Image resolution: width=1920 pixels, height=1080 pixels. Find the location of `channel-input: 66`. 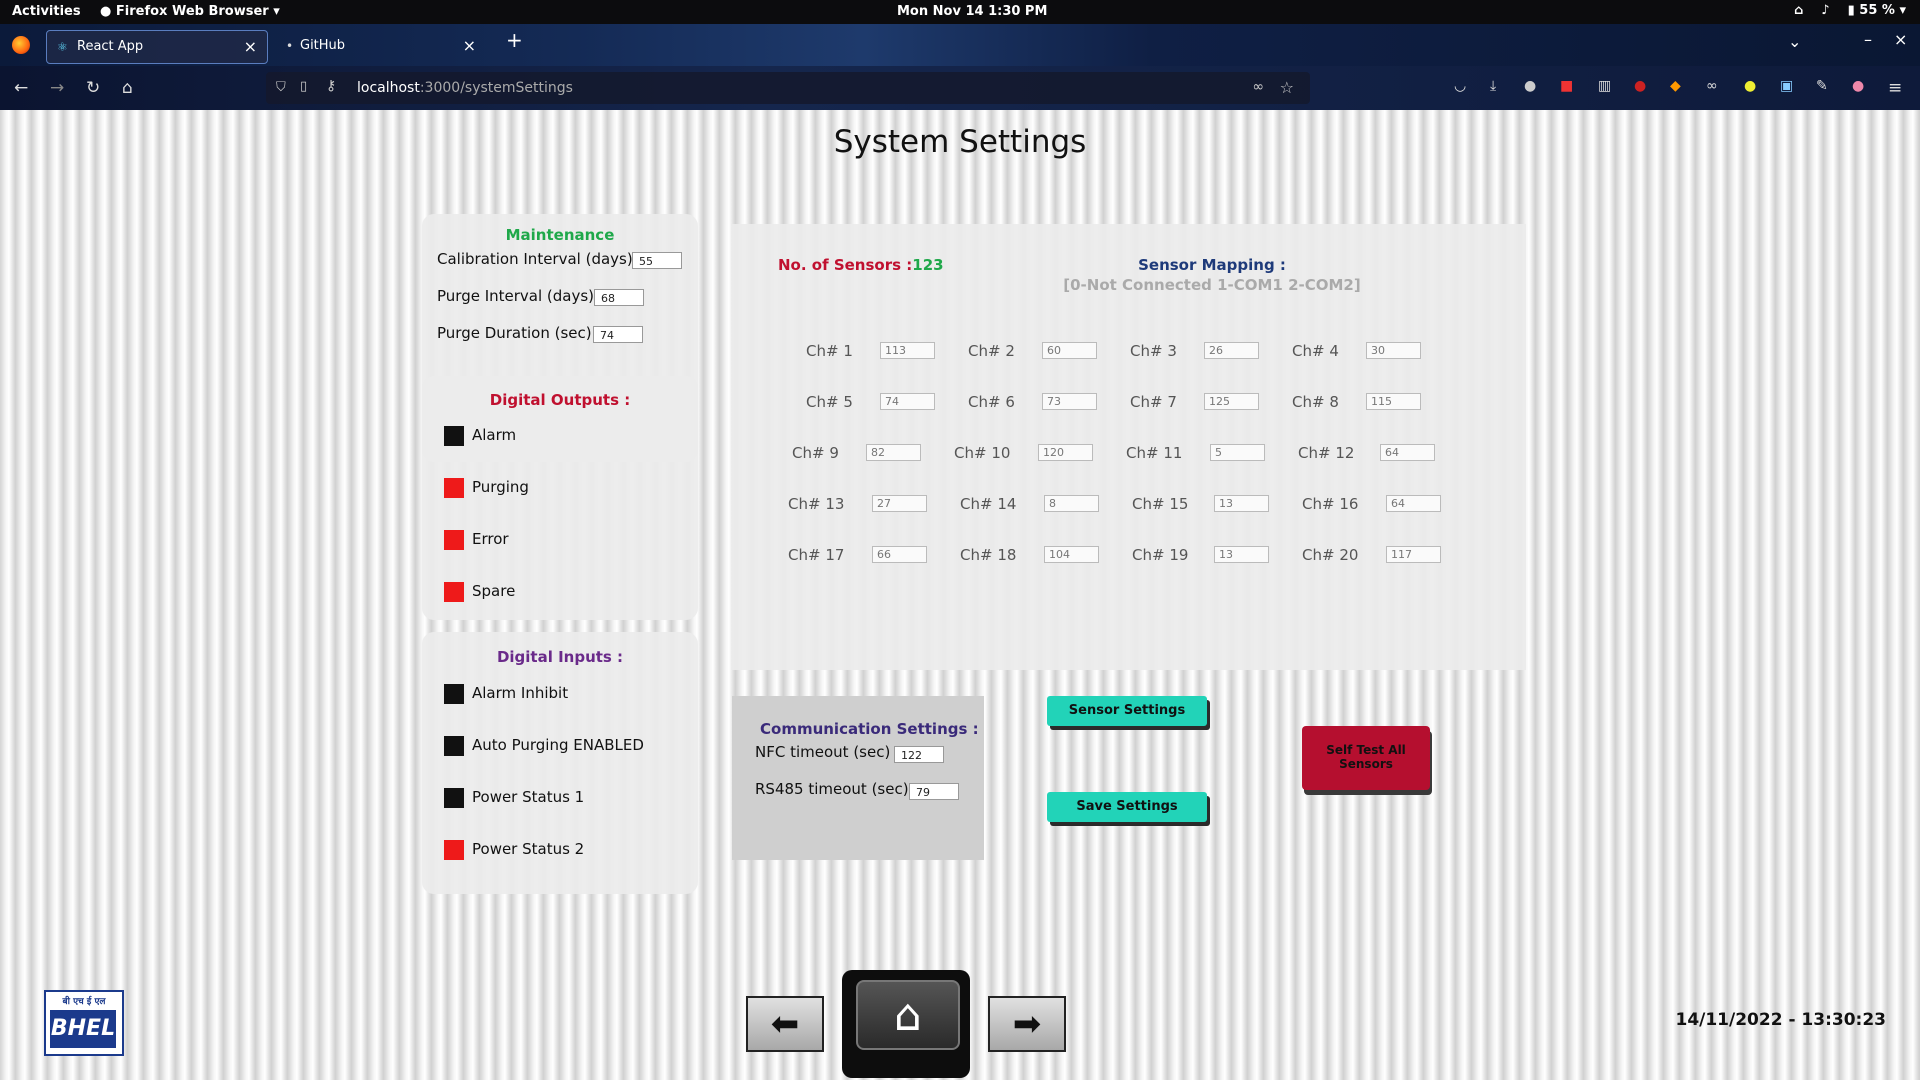

channel-input: 66 is located at coordinates (899, 554).